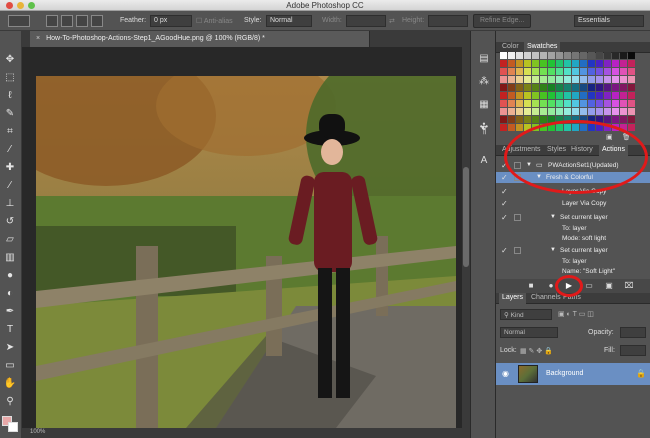 Image resolution: width=650 pixels, height=438 pixels. Describe the element at coordinates (10, 402) in the screenshot. I see `zoom-icon: ⚲` at that location.